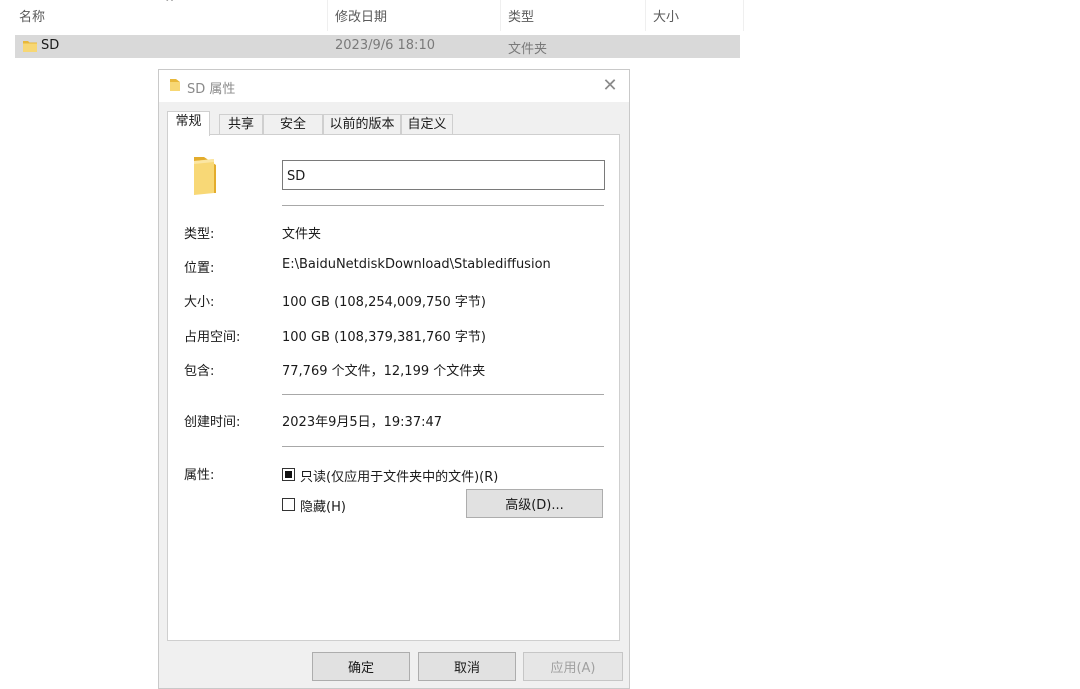  I want to click on contains-label: 包含:, so click(199, 371).